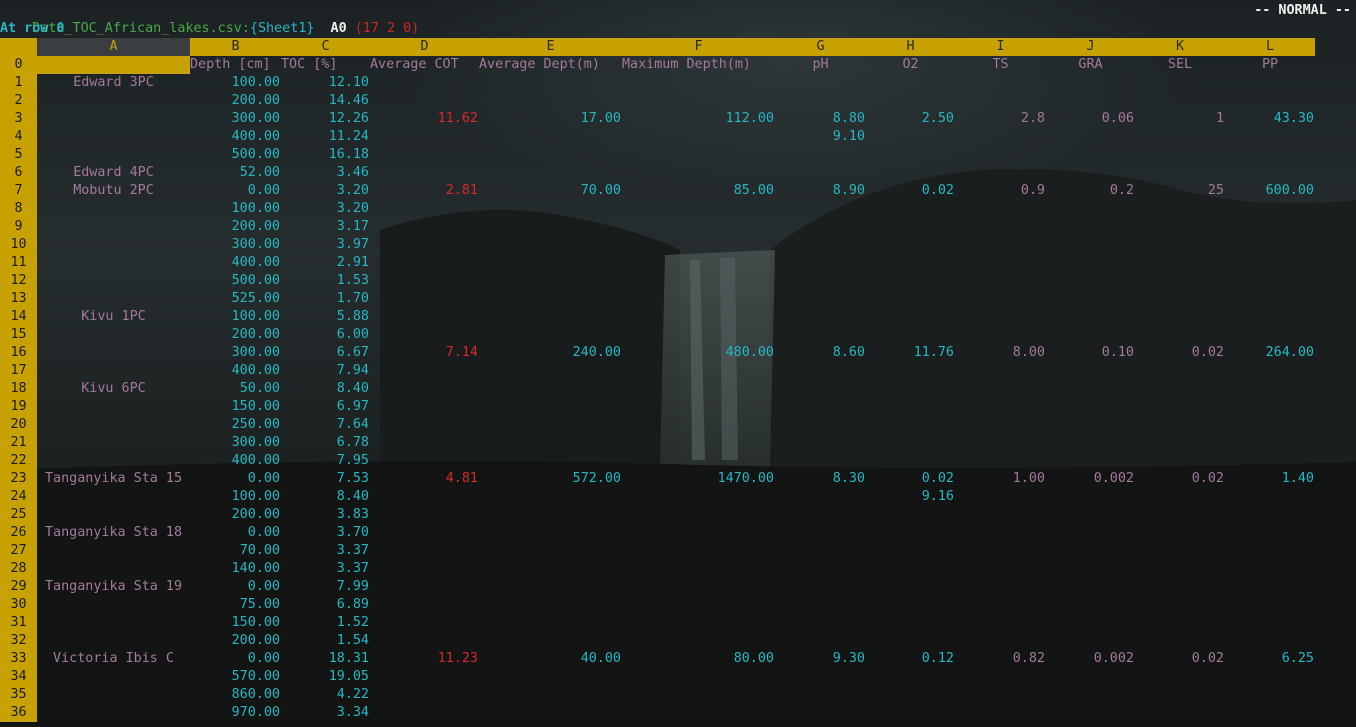 The height and width of the screenshot is (727, 1356). What do you see at coordinates (235, 677) in the screenshot?
I see `cell-b: 570.00` at bounding box center [235, 677].